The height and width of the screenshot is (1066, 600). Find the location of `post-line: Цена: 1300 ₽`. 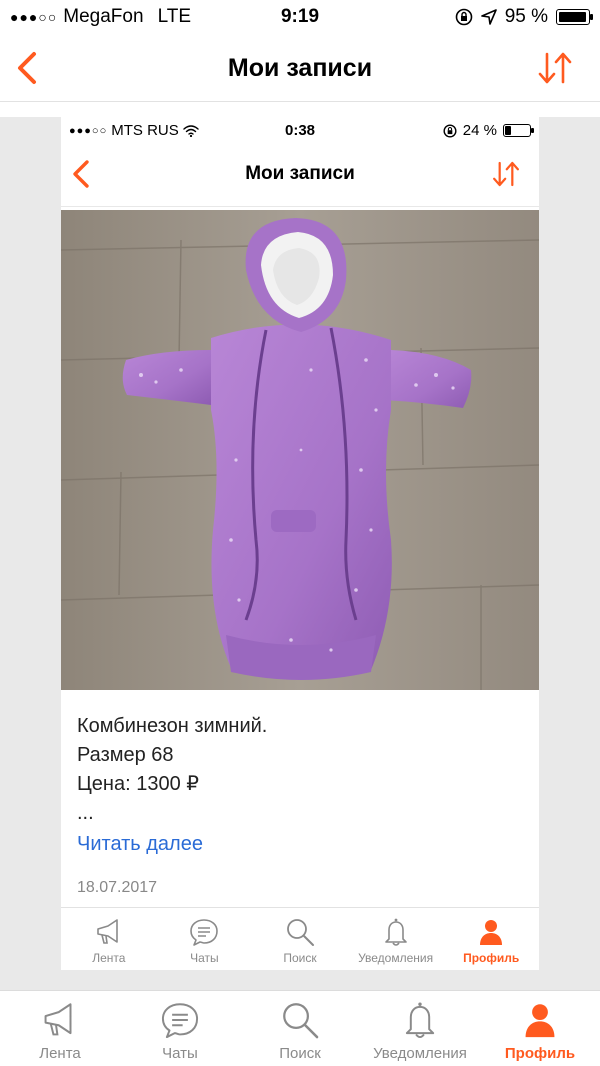

post-line: Цена: 1300 ₽ is located at coordinates (138, 784).